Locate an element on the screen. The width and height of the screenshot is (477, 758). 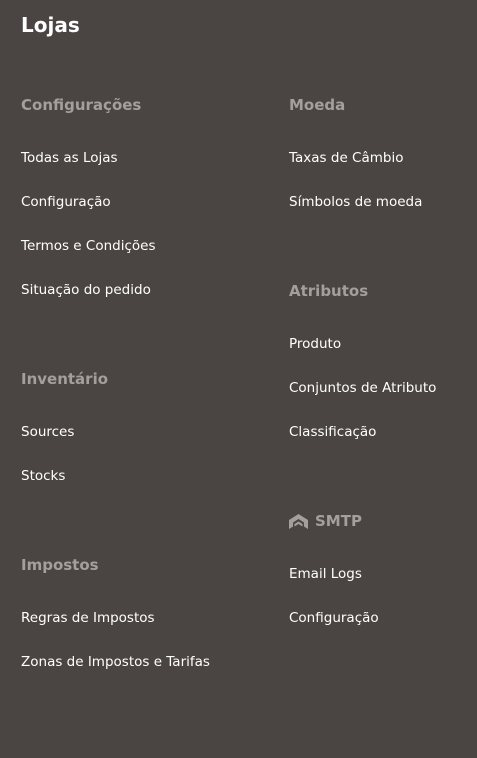
menu-item-email-logs: Email Logs is located at coordinates (325, 574).